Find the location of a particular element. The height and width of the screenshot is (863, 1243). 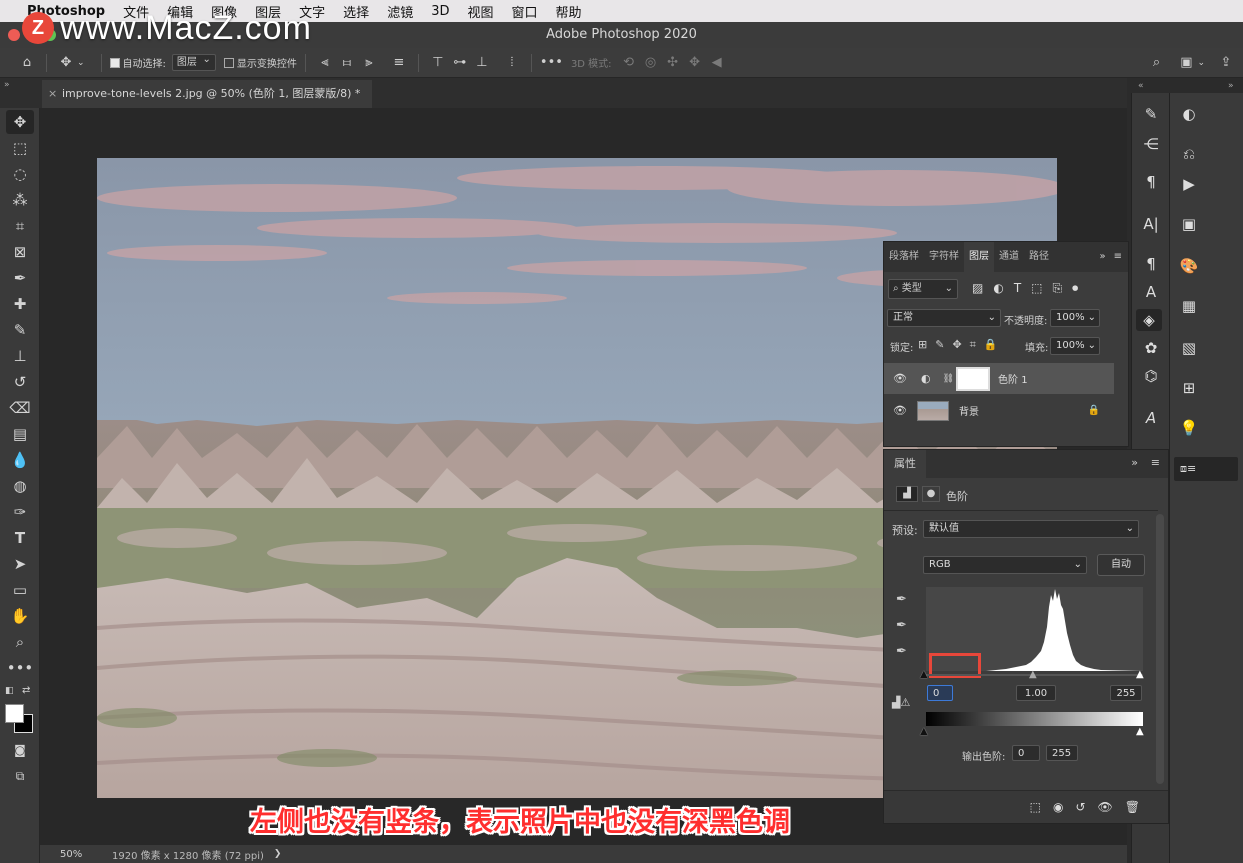

levels-adjustment-icon: ▟ is located at coordinates (907, 494).